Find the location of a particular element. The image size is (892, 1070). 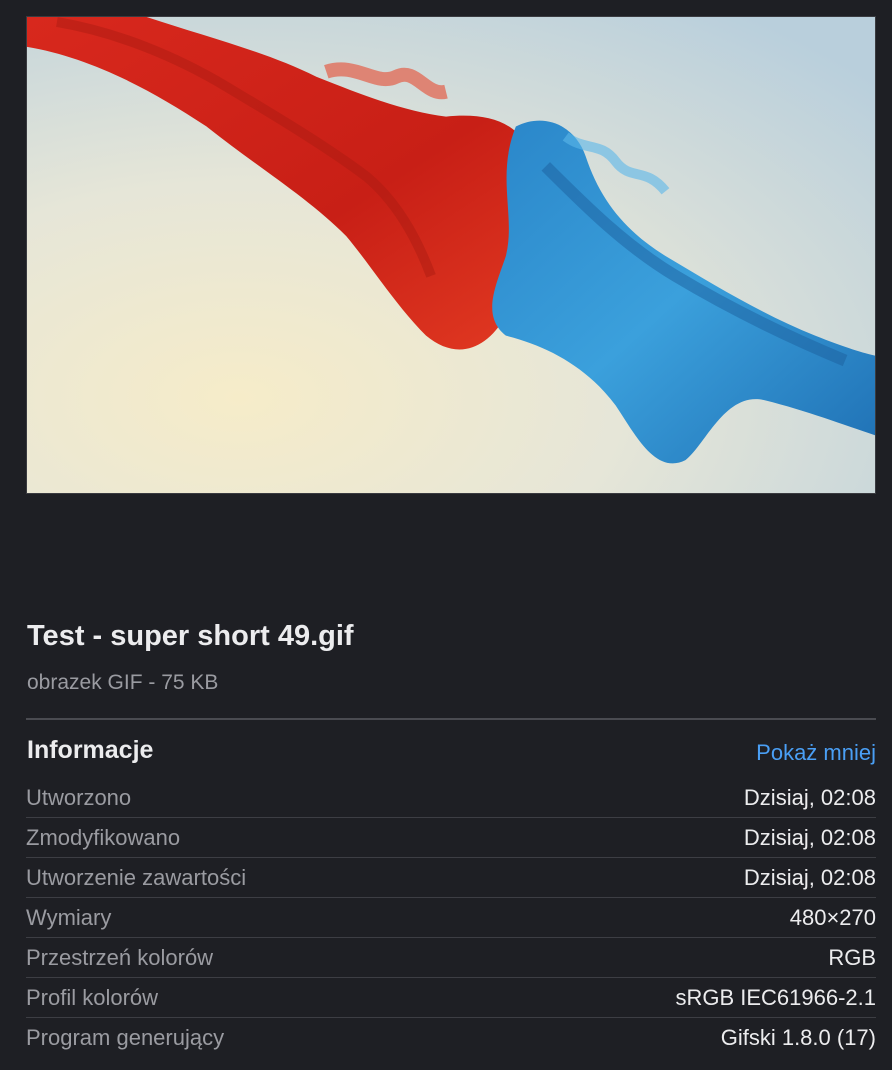

info-row-modified: Zmodyfikowano Dzisiaj, 02:08 is located at coordinates (451, 838).